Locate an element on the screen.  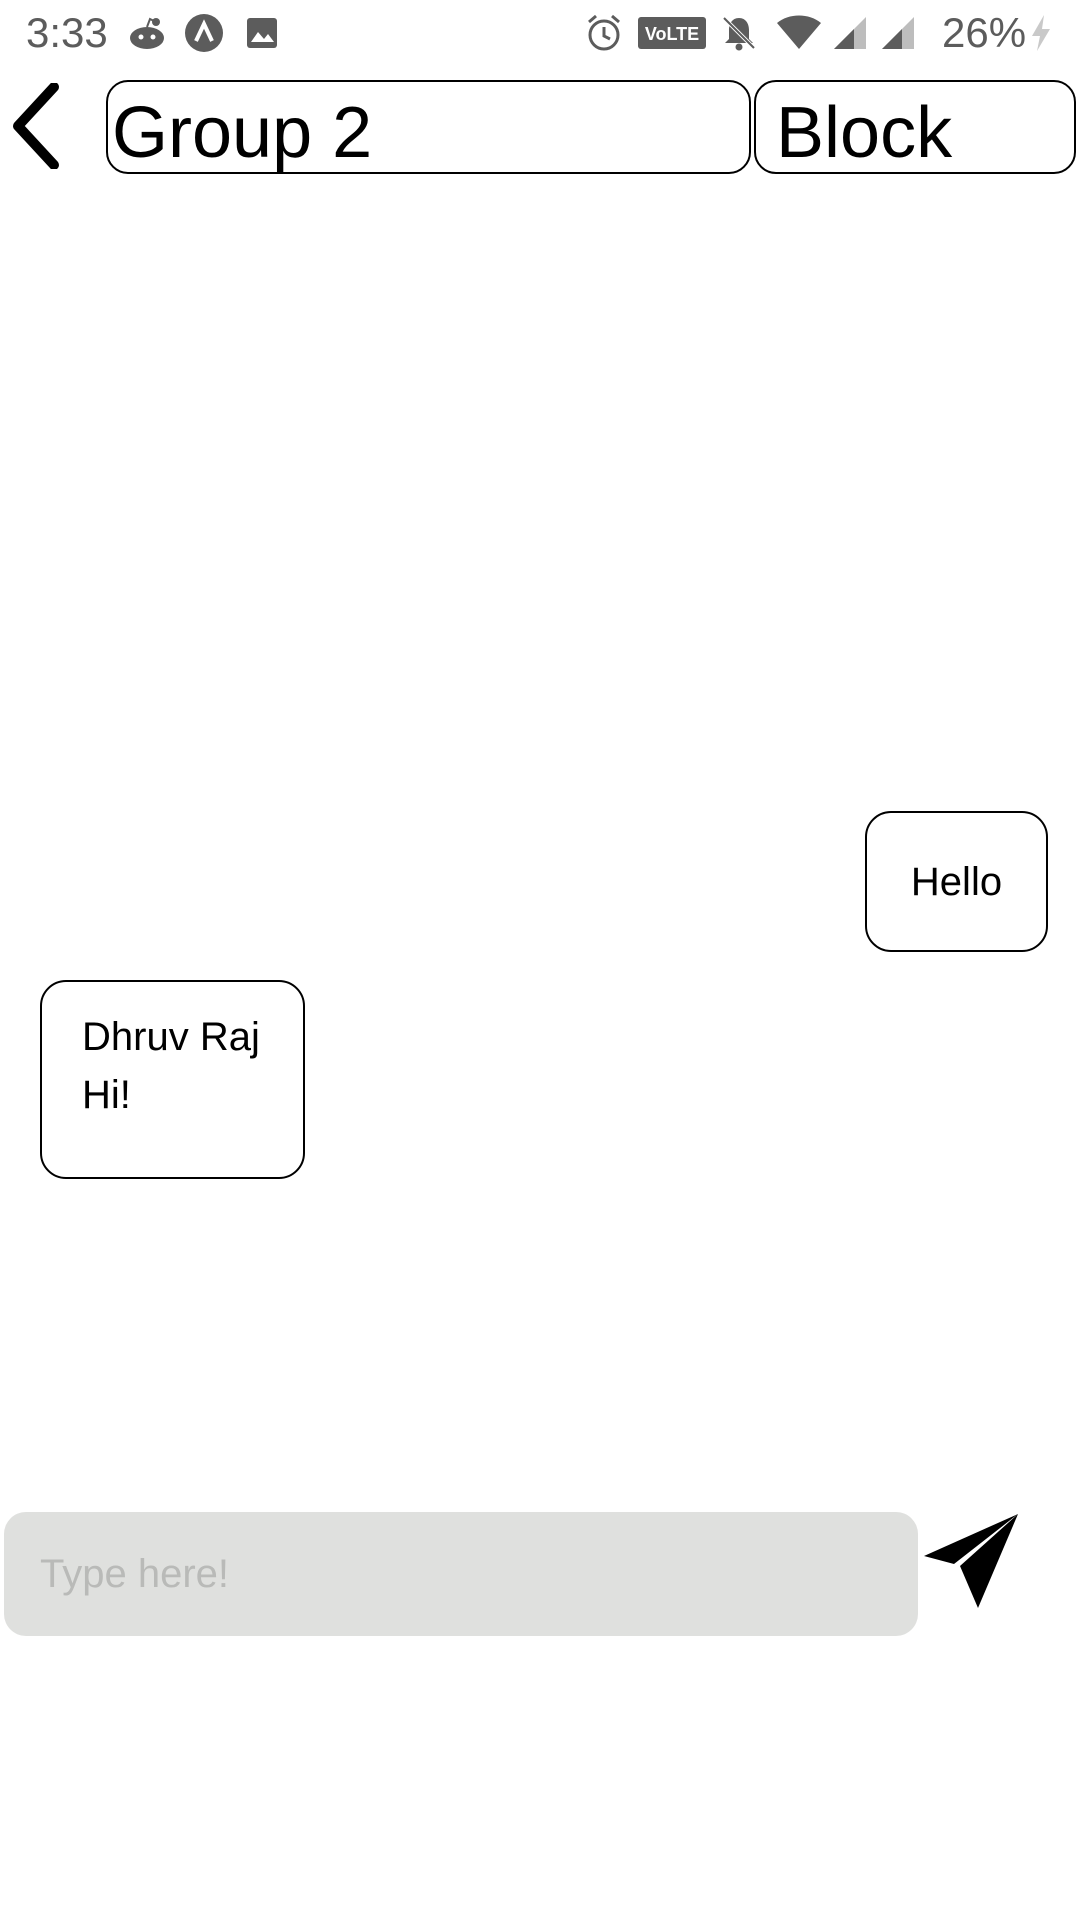
message-bubble-sent: Hello is located at coordinates (956, 881).